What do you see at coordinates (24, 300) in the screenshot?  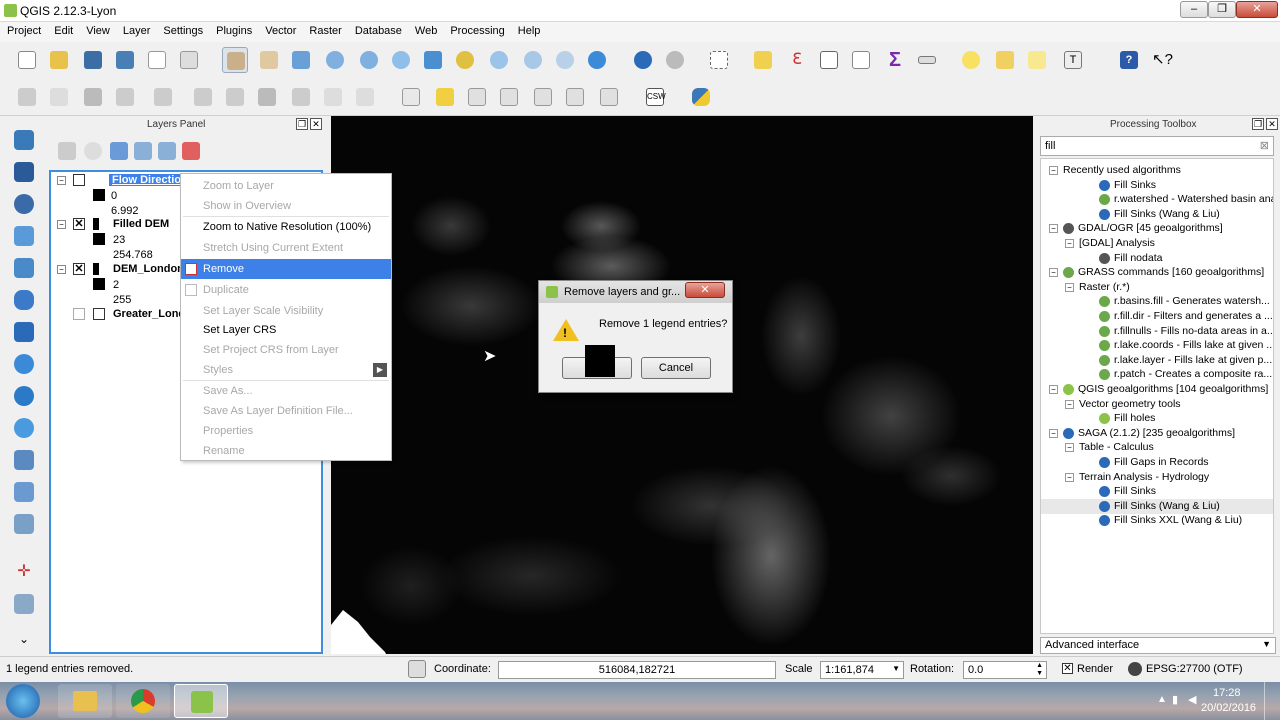 I see `add-oracle-layer-button` at bounding box center [24, 300].